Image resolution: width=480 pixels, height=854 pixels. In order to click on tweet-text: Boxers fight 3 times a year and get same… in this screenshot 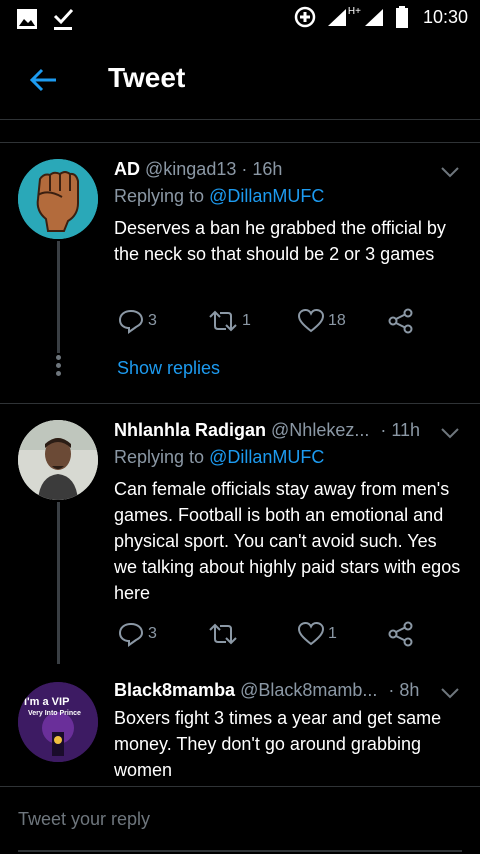, I will do `click(278, 744)`.